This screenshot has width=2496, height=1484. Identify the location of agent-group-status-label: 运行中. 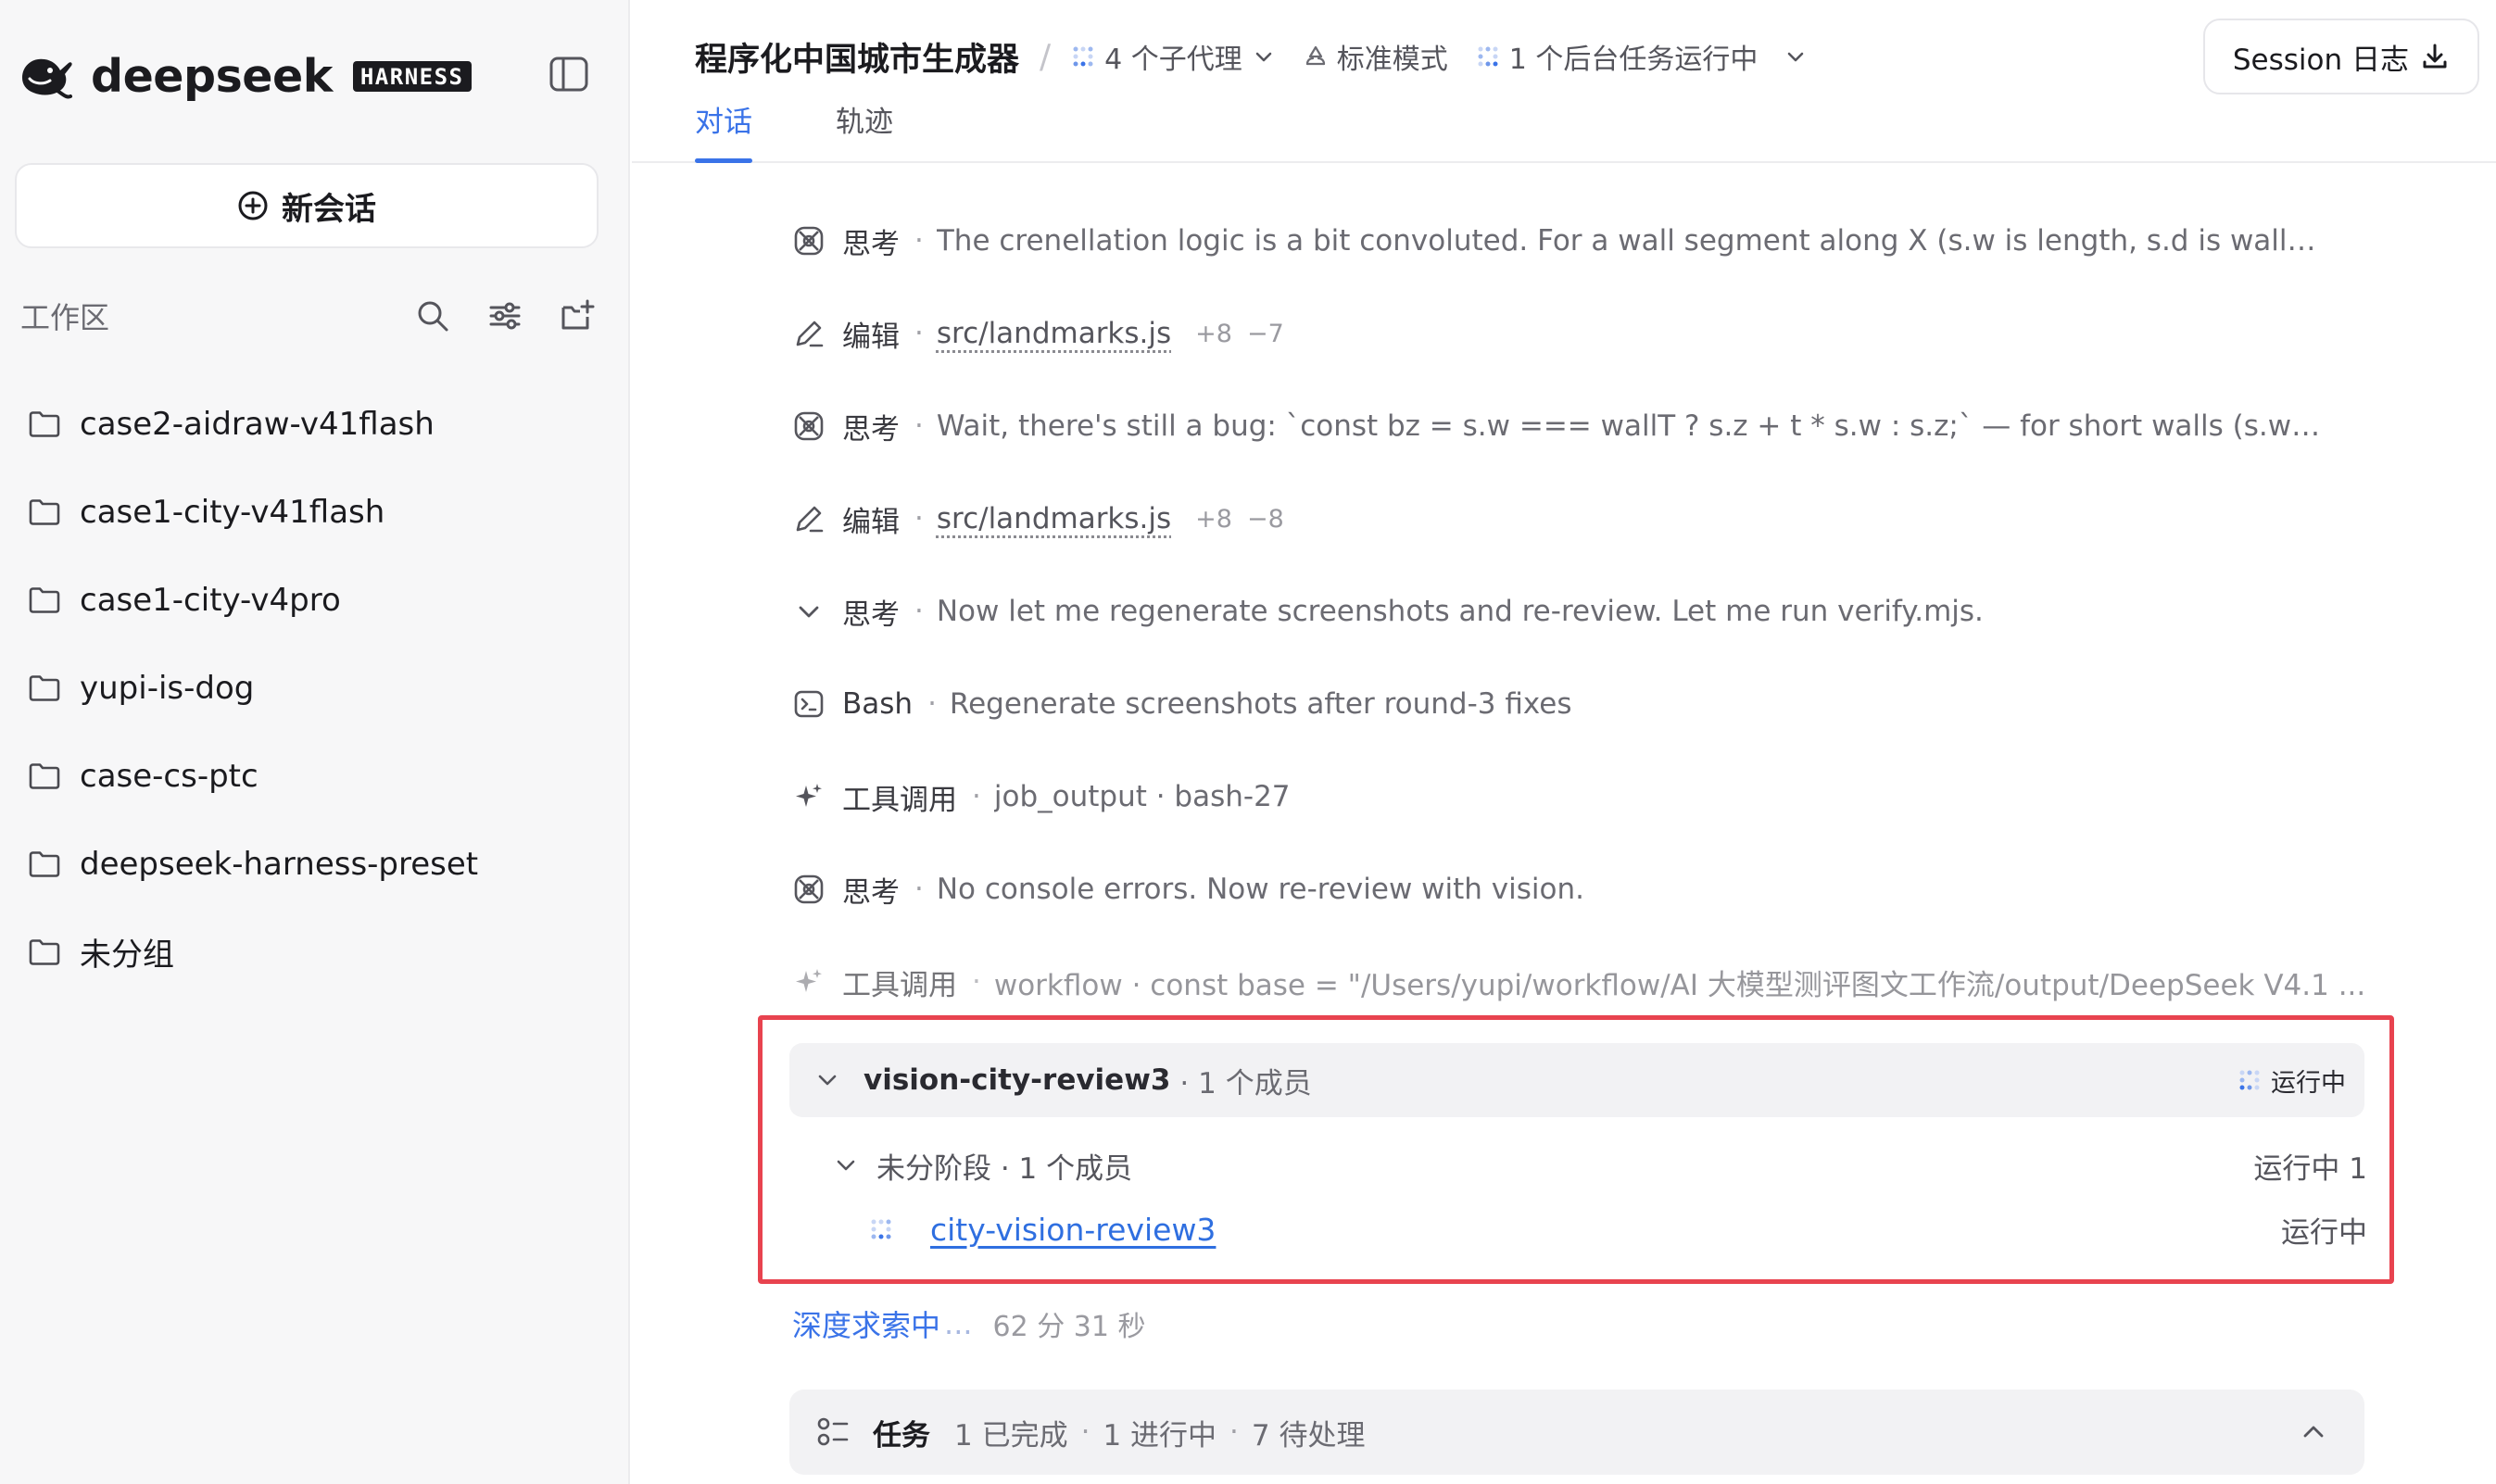
(2308, 1083).